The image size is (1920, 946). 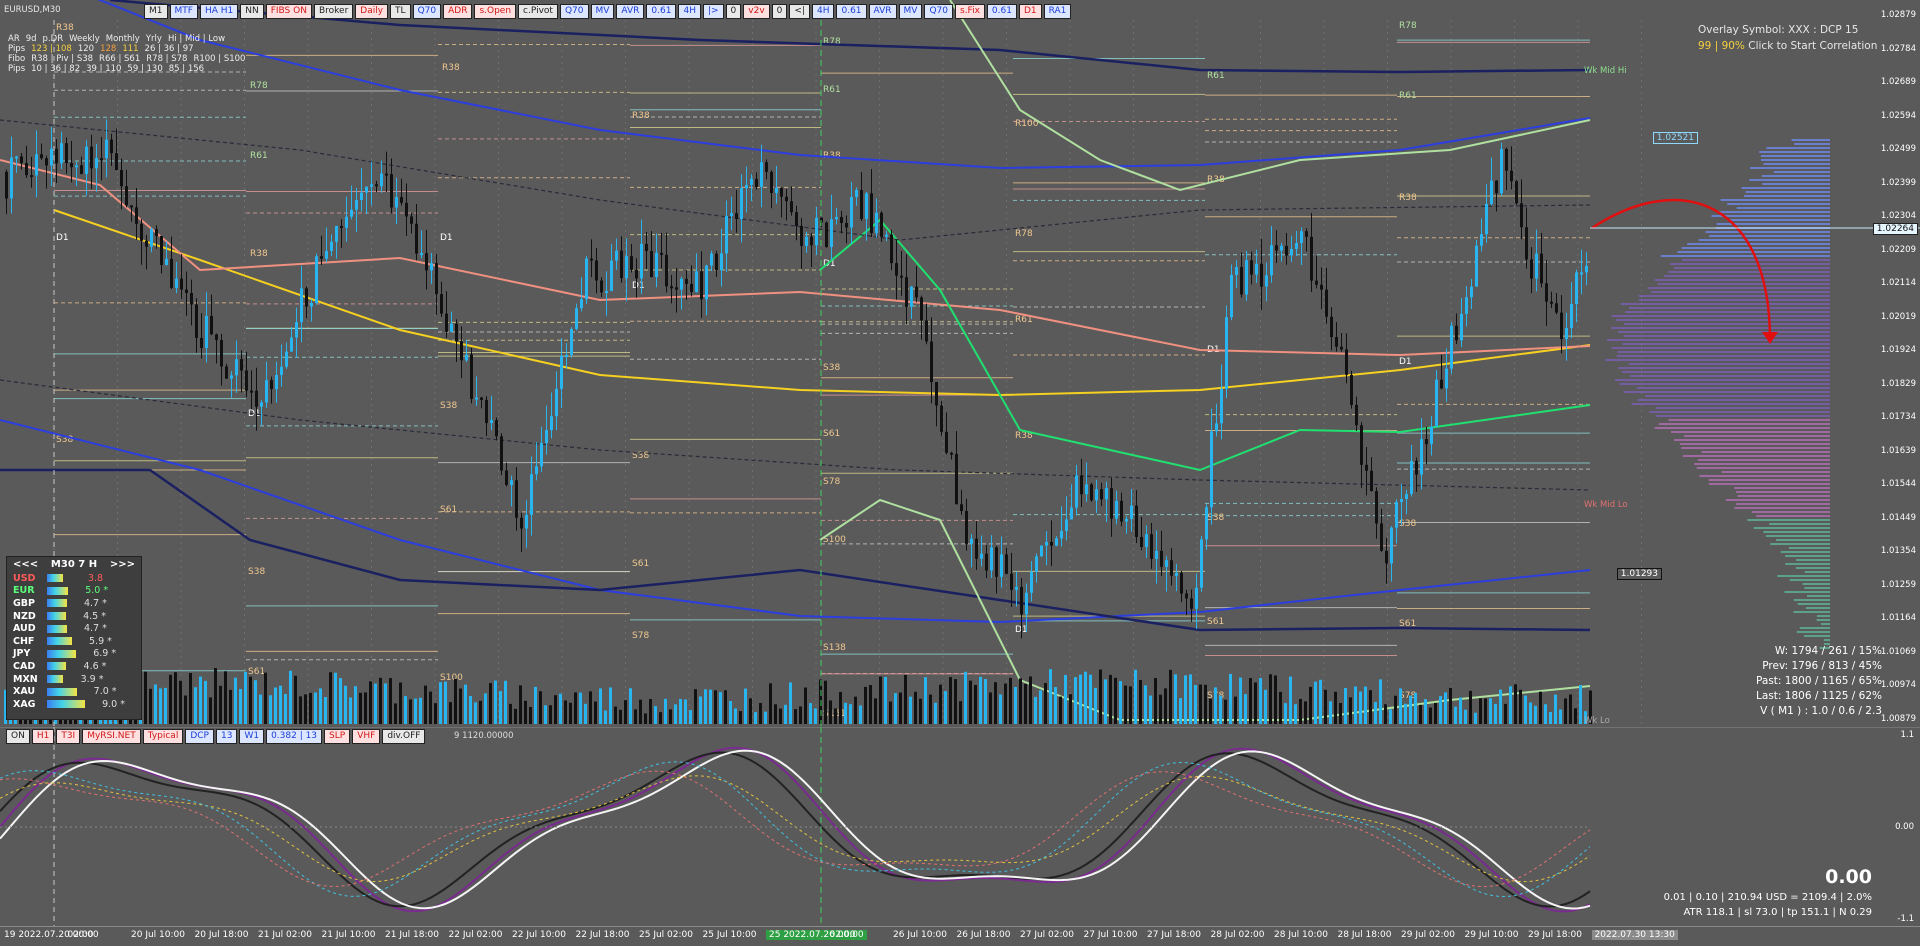 What do you see at coordinates (983, 935) in the screenshot?
I see `time-tick: 26 Jul 18:00` at bounding box center [983, 935].